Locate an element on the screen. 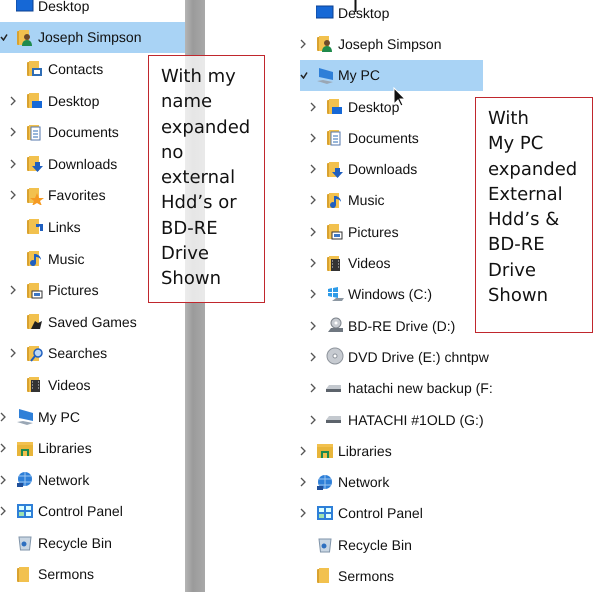 This screenshot has height=592, width=600. tree-item: HATACHI #1OLD (G:) is located at coordinates (394, 420).